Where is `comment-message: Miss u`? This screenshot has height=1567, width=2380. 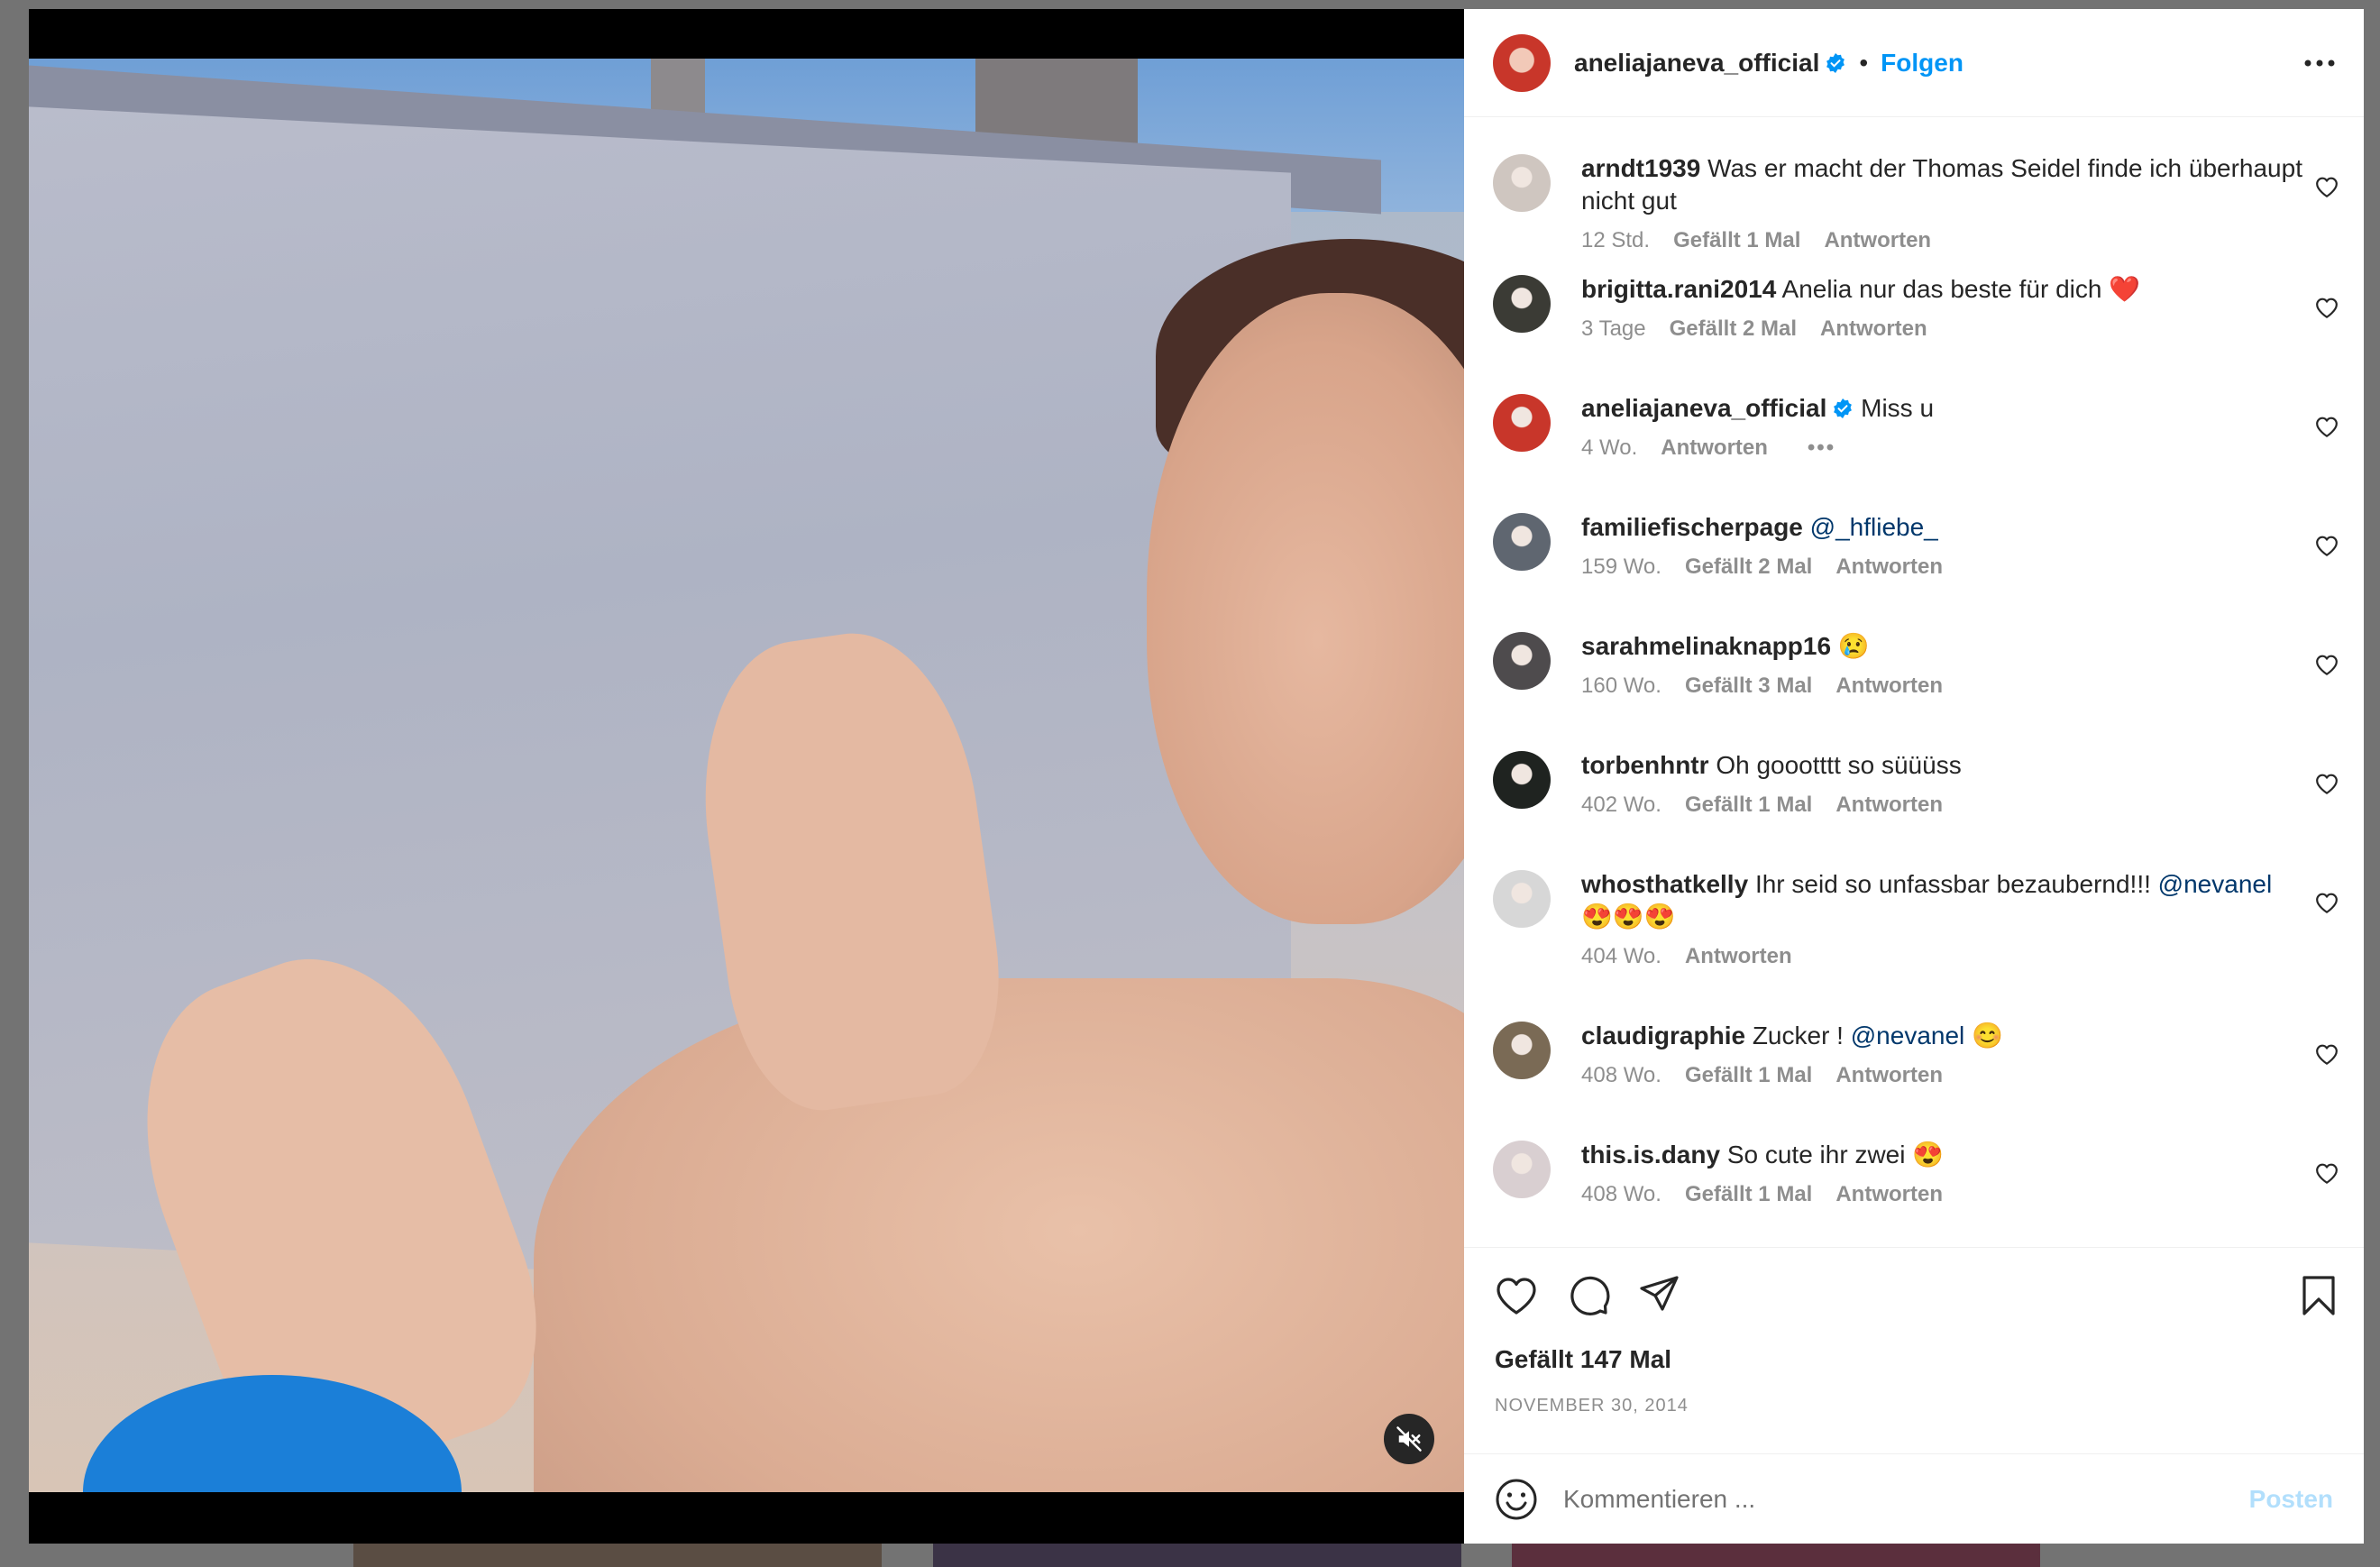
comment-message: Miss u is located at coordinates (1898, 408).